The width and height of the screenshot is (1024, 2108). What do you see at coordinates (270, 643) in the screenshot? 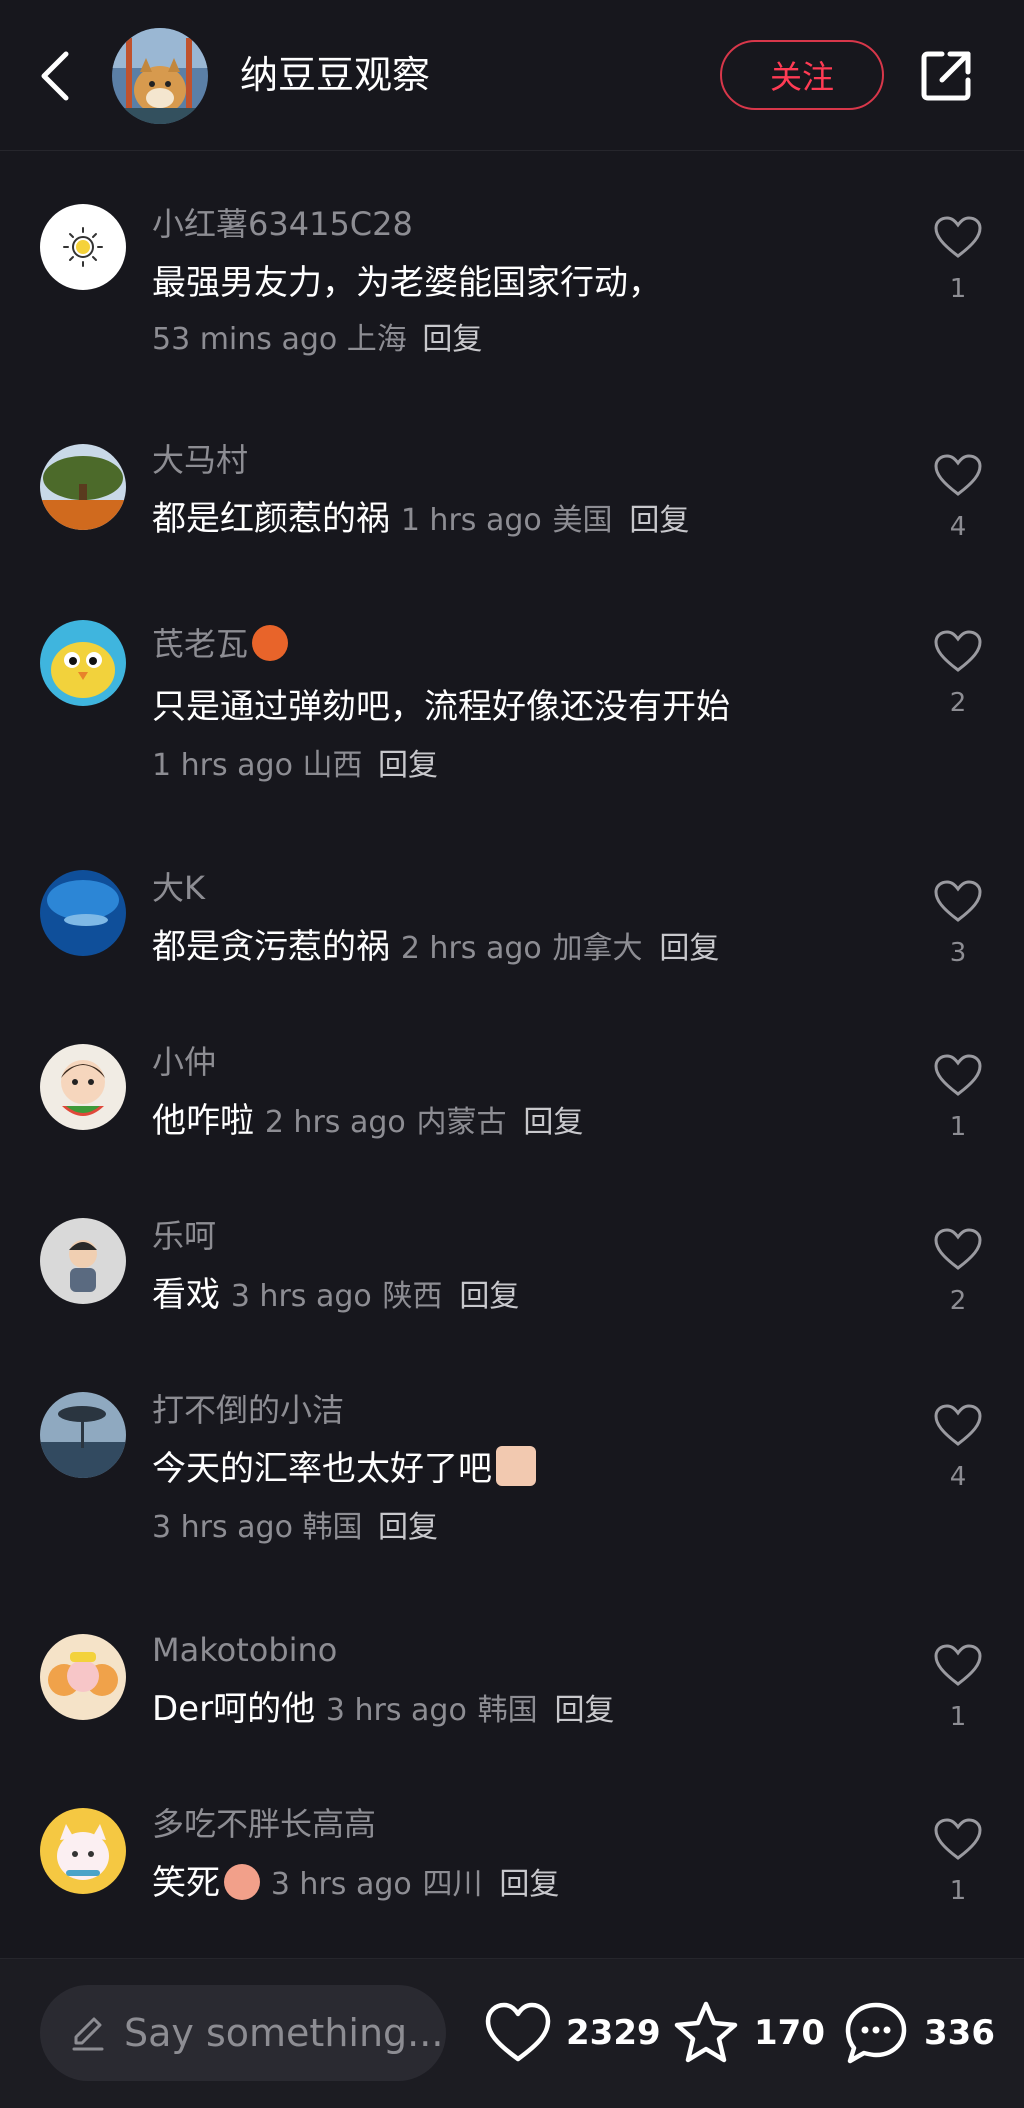
I see `persimmon-emoji-icon` at bounding box center [270, 643].